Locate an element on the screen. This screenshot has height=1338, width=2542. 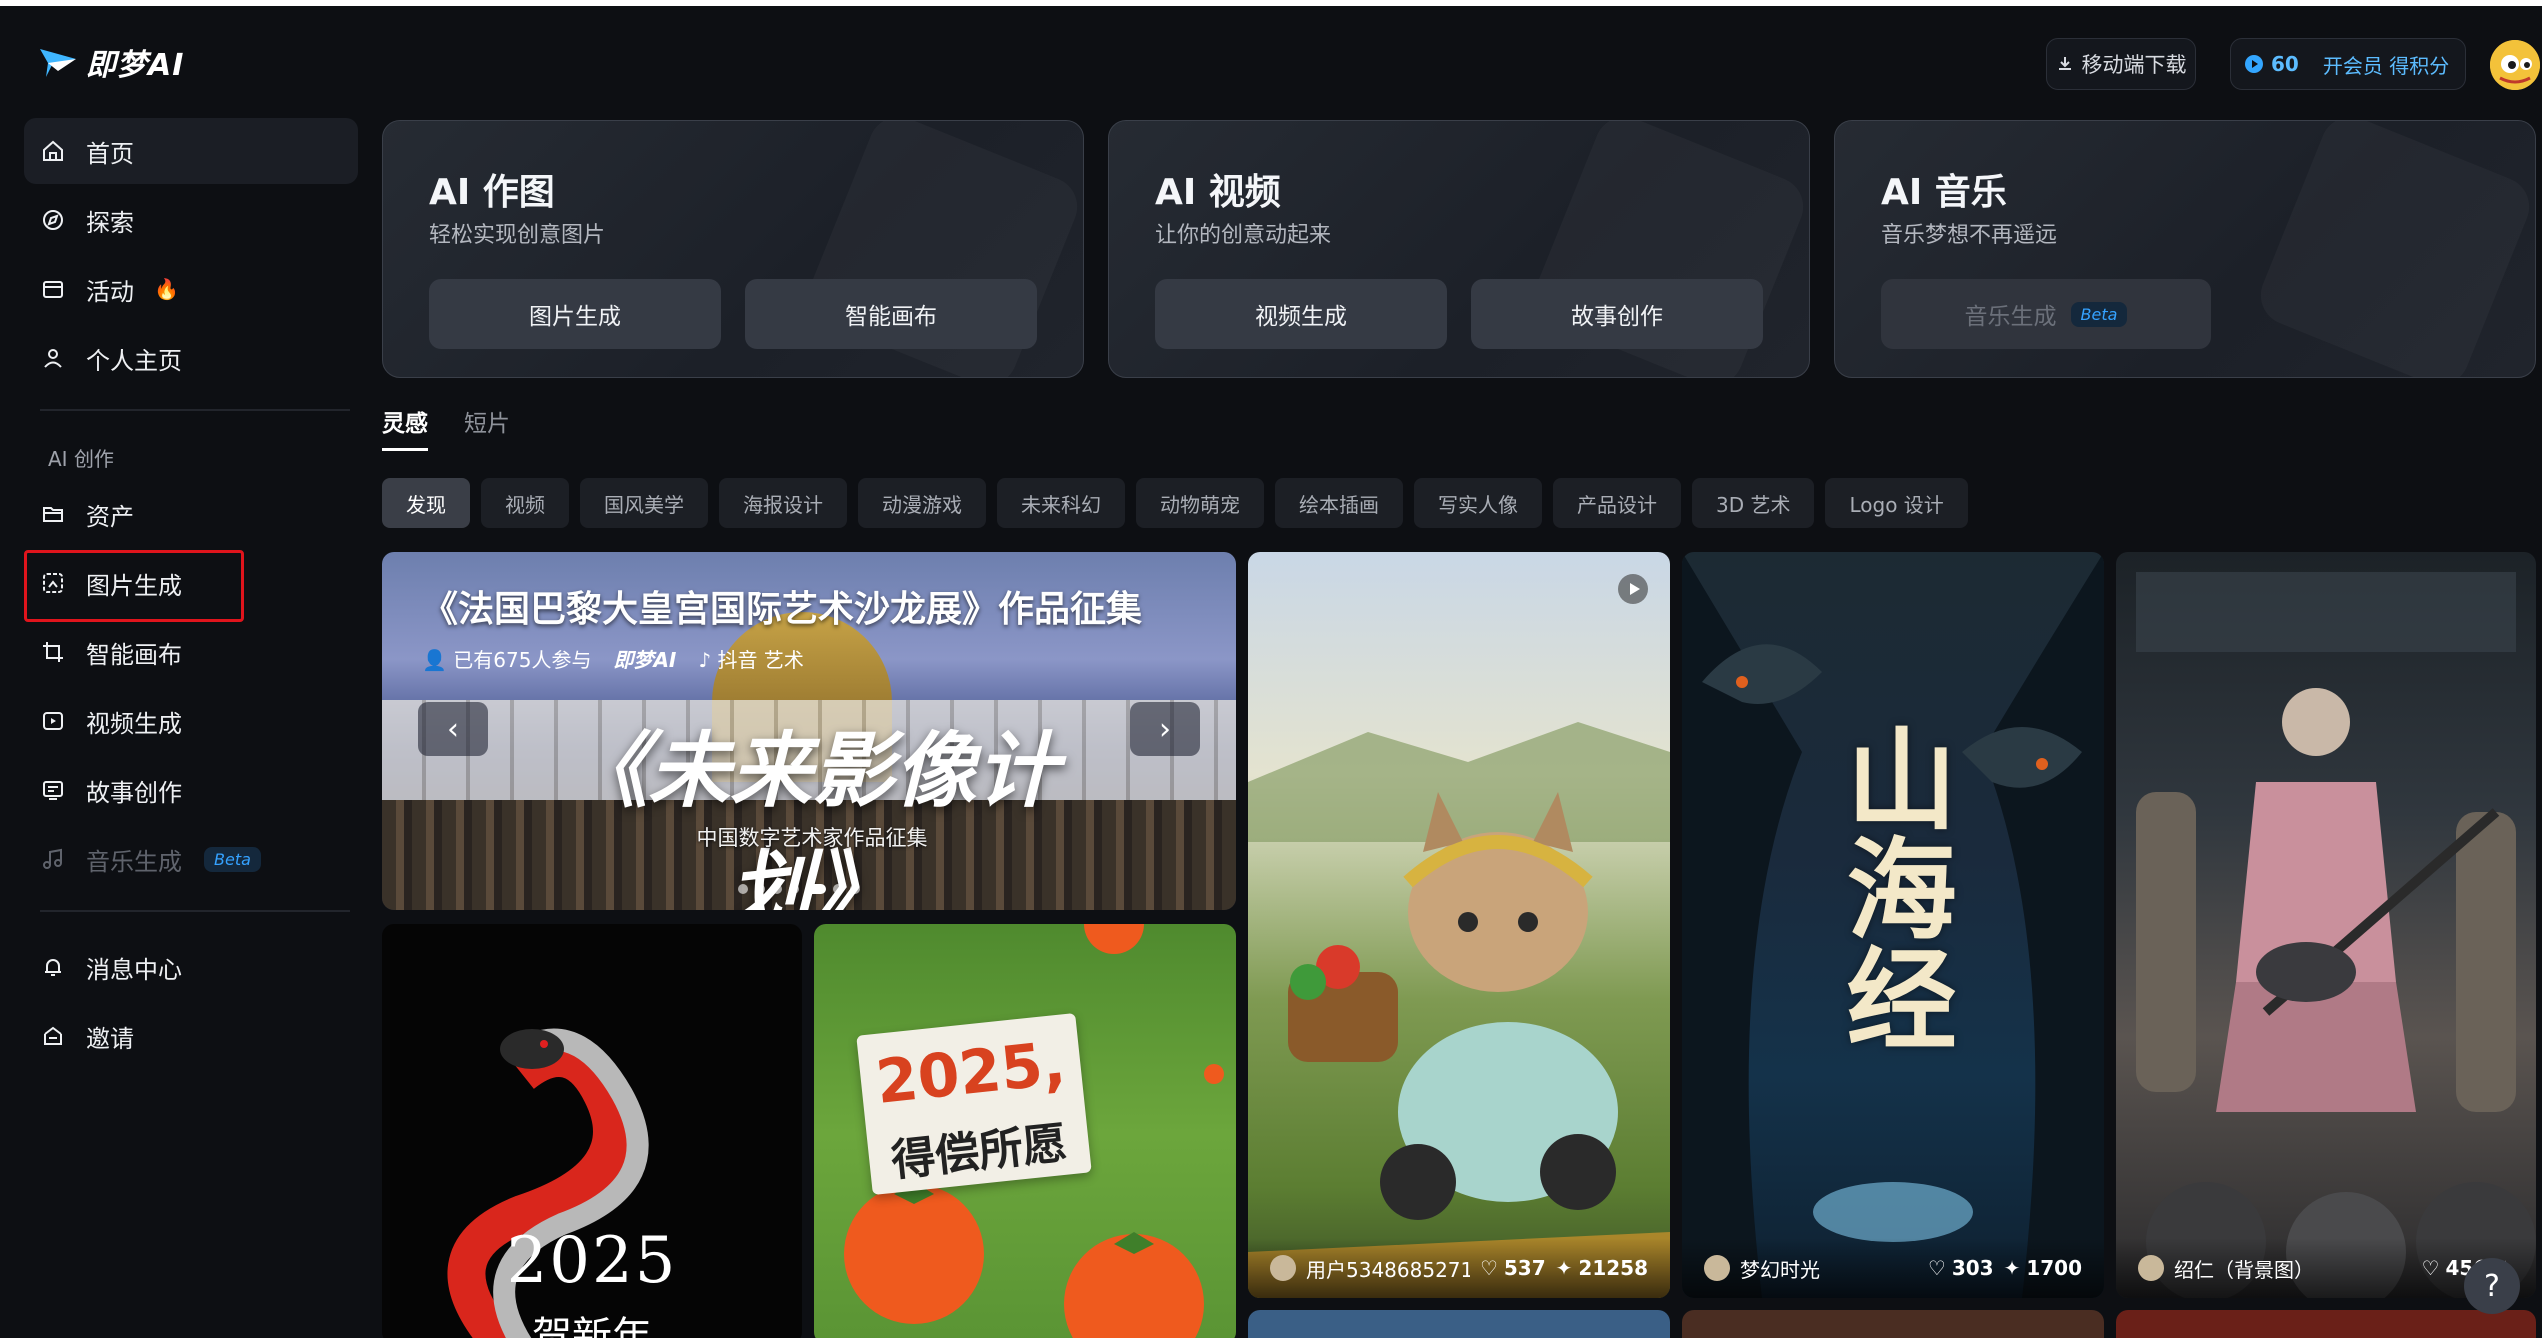
sidebar-item-music: 音乐生成 Beta is located at coordinates (191, 859).